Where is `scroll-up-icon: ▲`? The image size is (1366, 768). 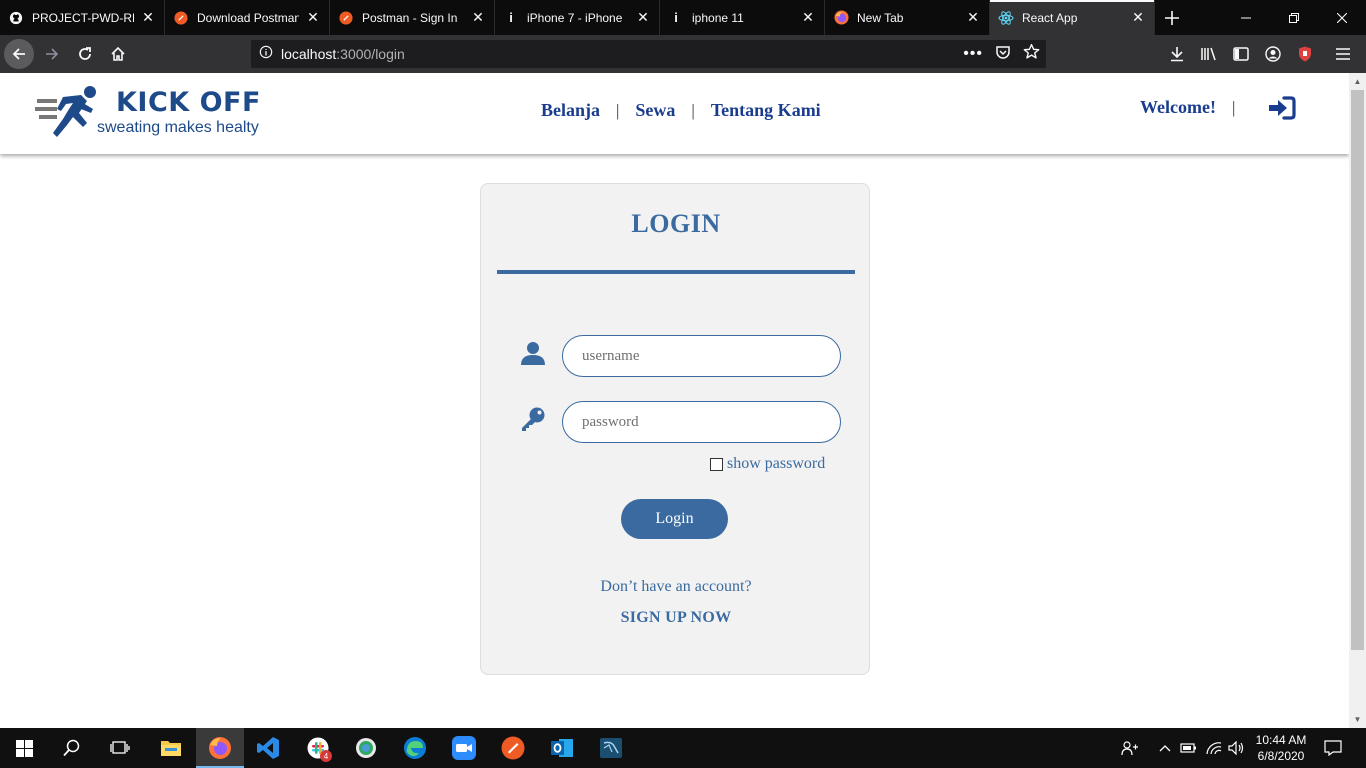 scroll-up-icon: ▲ is located at coordinates (1357, 81).